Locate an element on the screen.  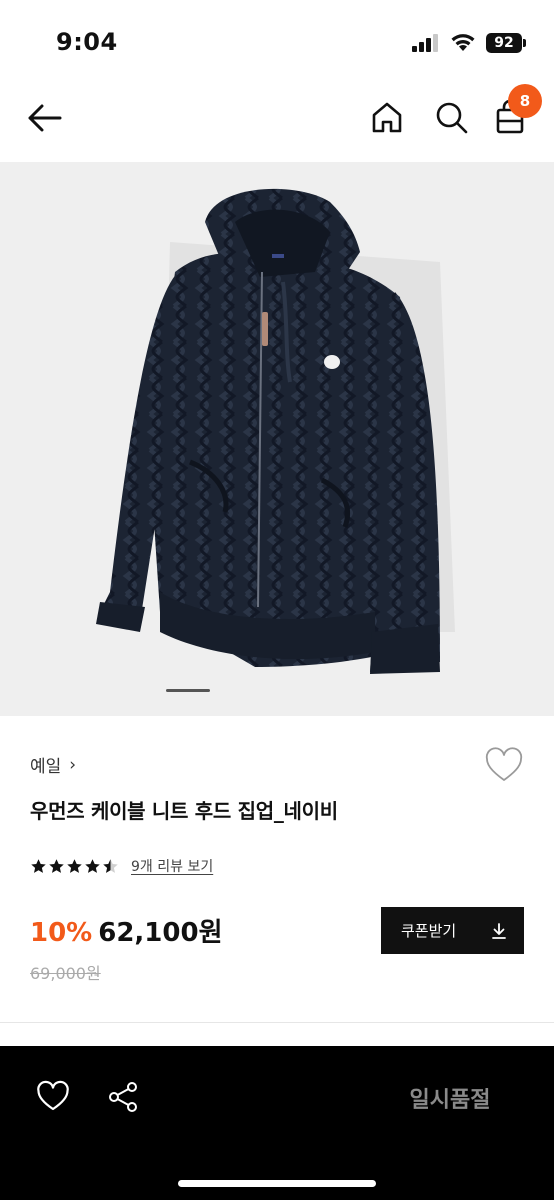
discount-rate: 10% is located at coordinates (61, 933).